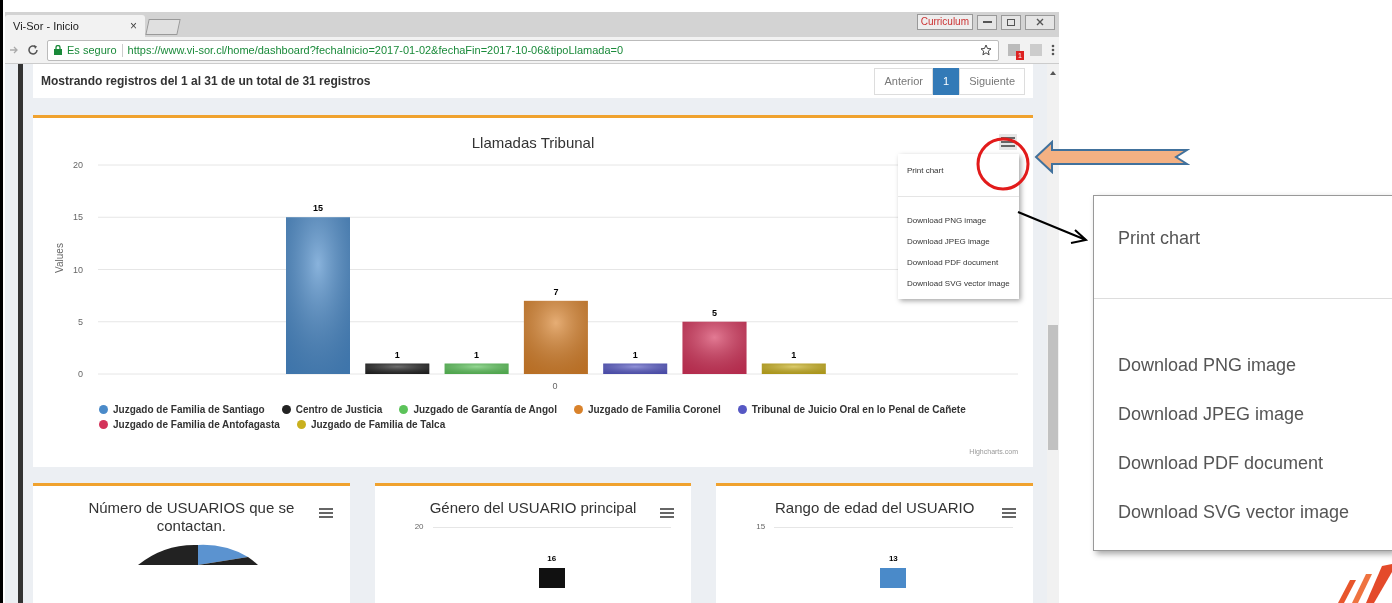 The width and height of the screenshot is (1392, 603). Describe the element at coordinates (206, 81) in the screenshot. I see `records-summary: Mostrando registros del 1 al 31 de un total de 31 registros` at that location.